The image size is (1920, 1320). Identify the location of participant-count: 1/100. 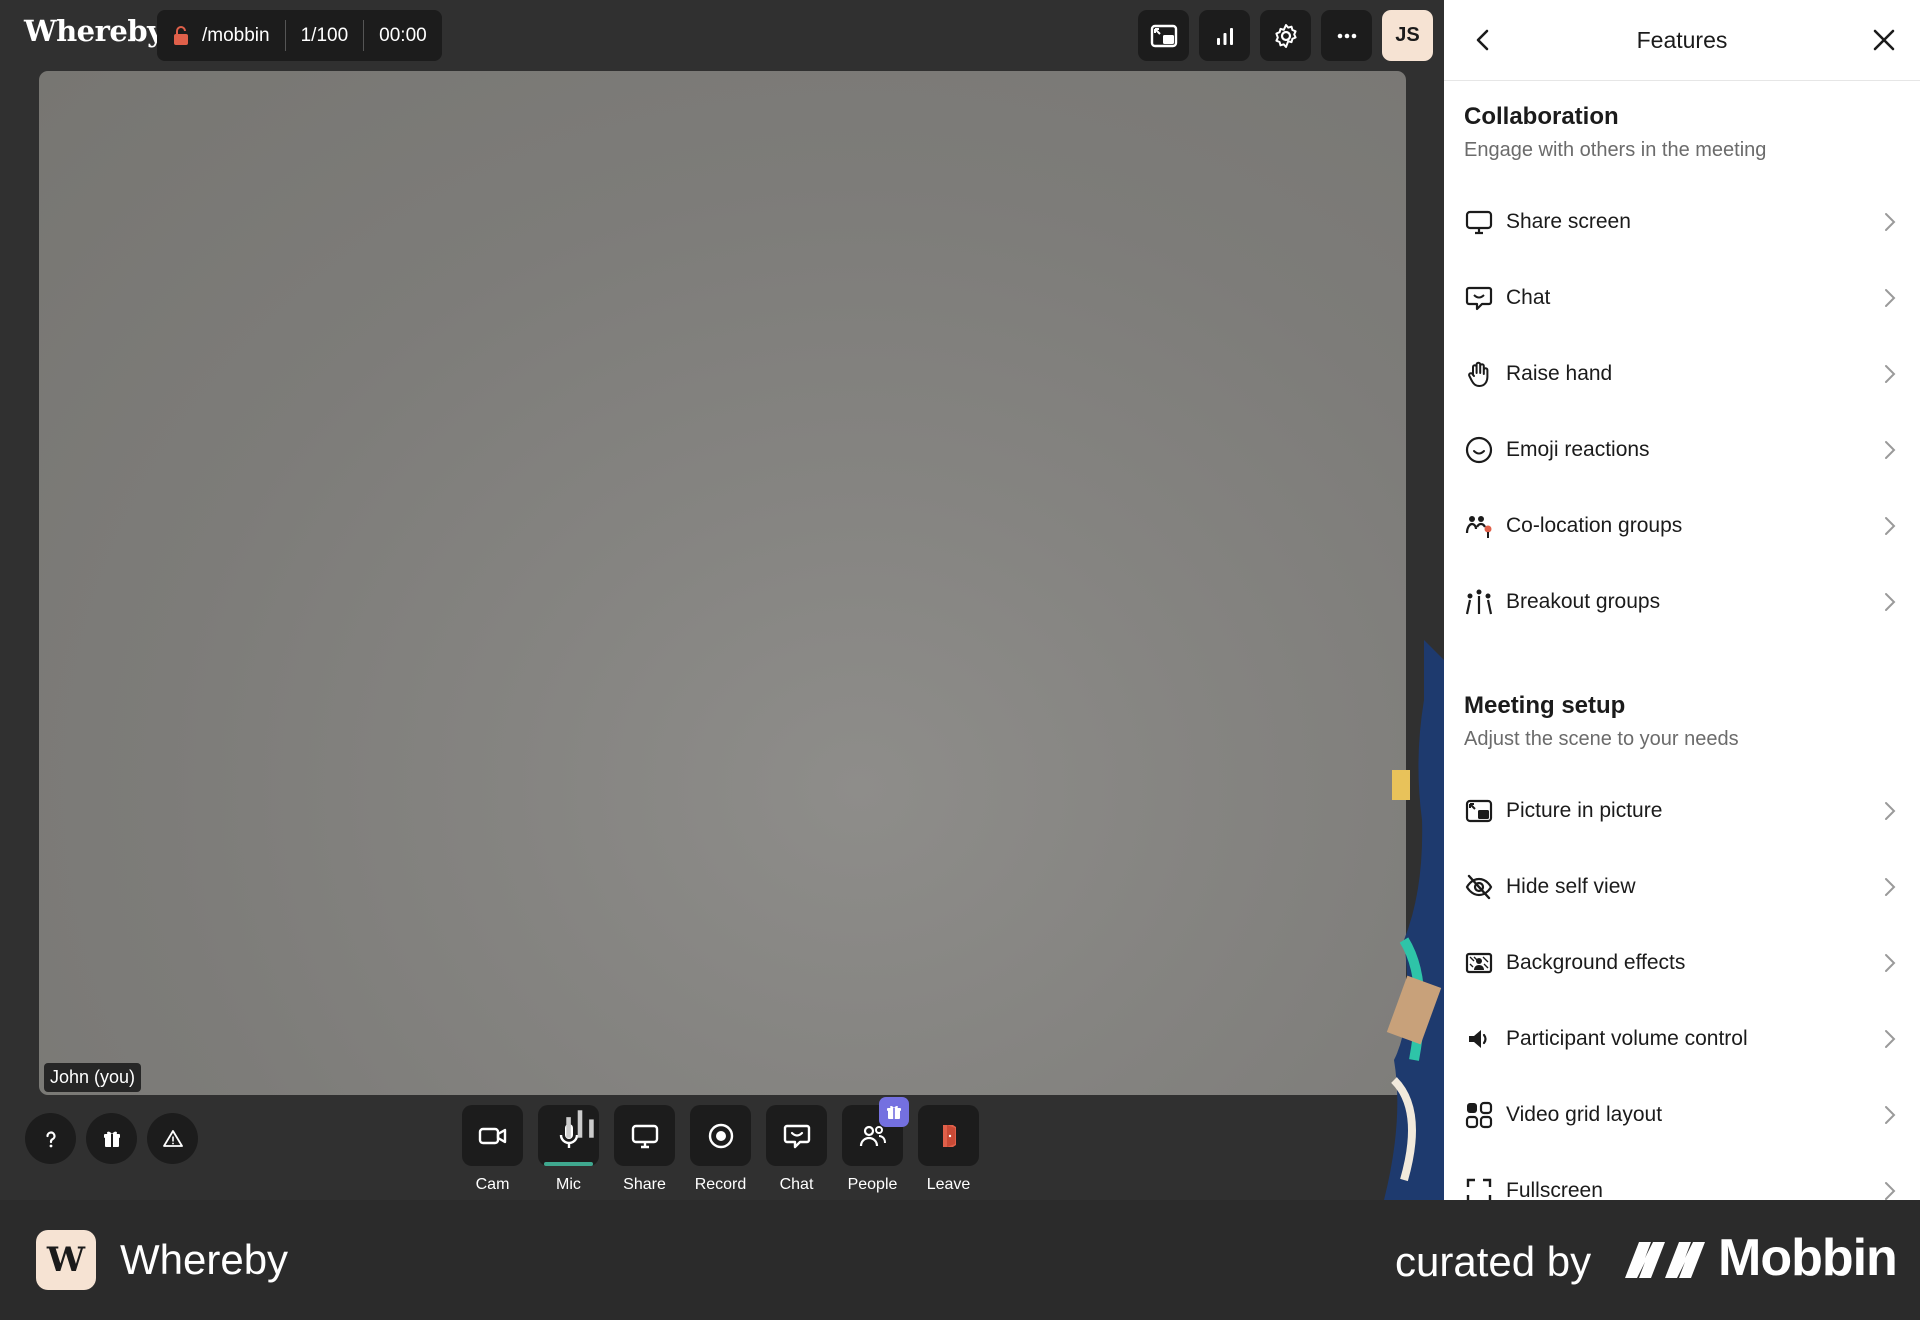
(324, 35).